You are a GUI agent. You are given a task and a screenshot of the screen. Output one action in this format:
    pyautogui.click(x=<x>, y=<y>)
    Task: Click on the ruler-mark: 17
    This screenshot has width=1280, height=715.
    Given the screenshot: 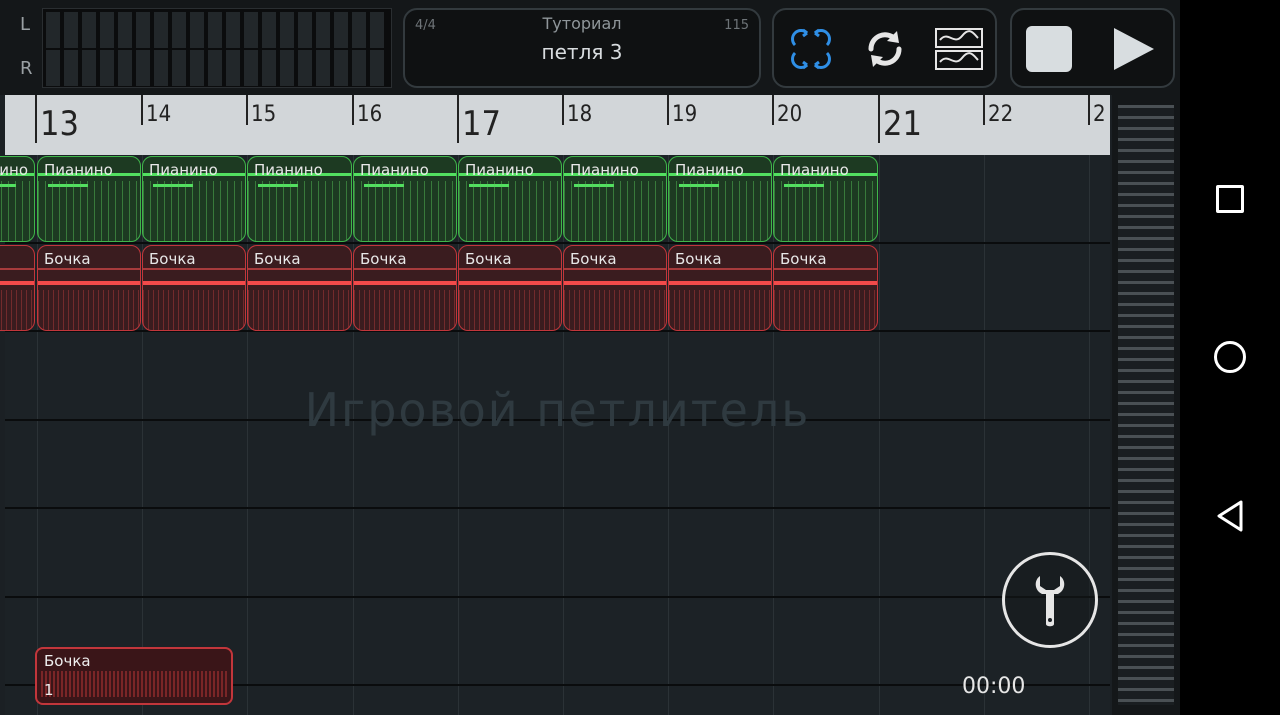 What is the action you would take?
    pyautogui.click(x=479, y=119)
    